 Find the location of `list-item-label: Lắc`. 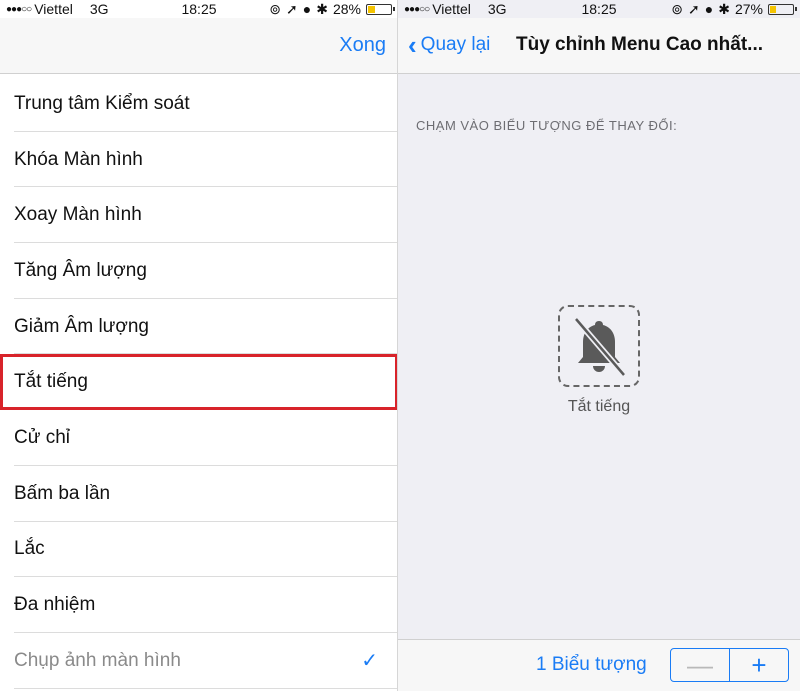

list-item-label: Lắc is located at coordinates (29, 549).